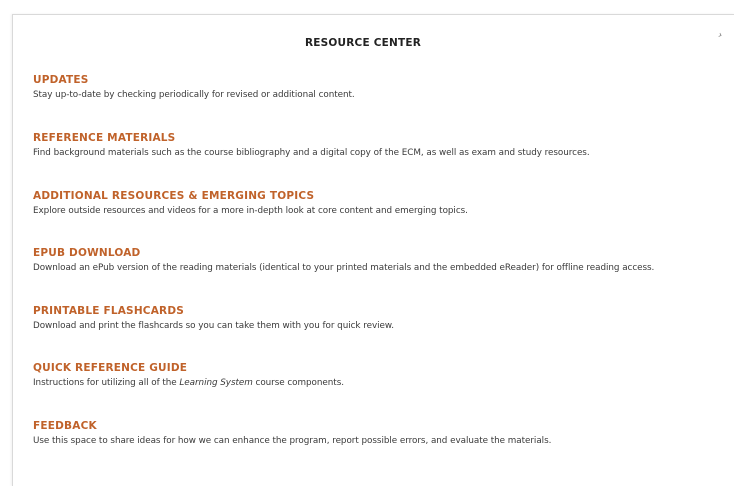 The width and height of the screenshot is (734, 486). Describe the element at coordinates (383, 80) in the screenshot. I see `section-title-updates: UPDATES` at that location.